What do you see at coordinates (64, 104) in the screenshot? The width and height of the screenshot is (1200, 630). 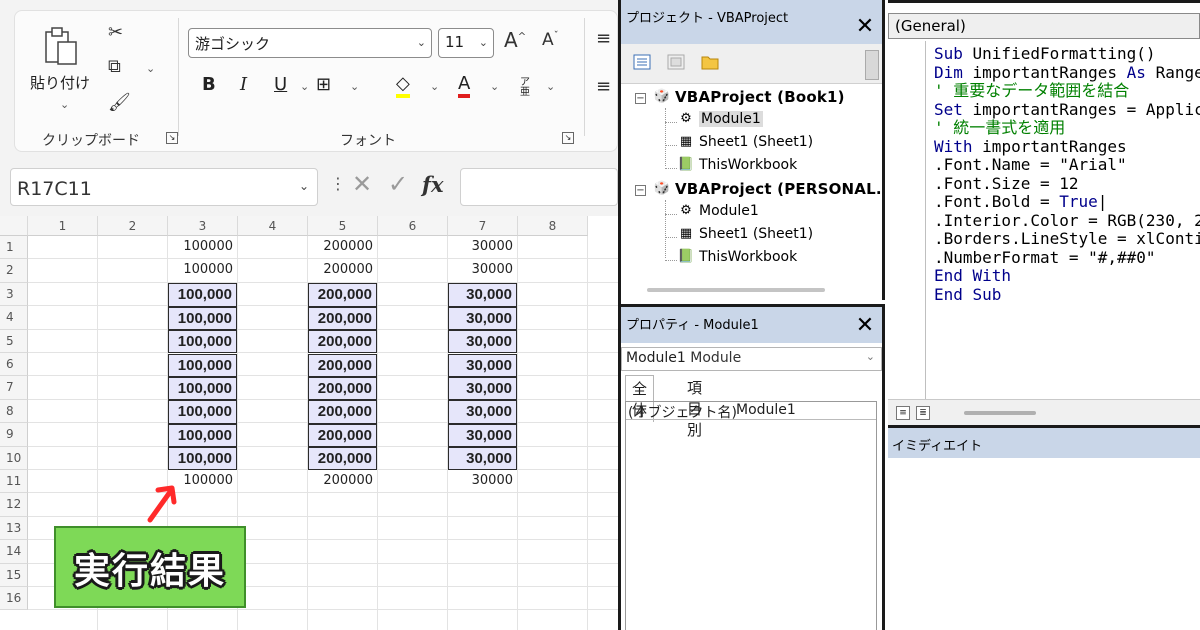 I see `paste-chevron-icon: ⌄` at bounding box center [64, 104].